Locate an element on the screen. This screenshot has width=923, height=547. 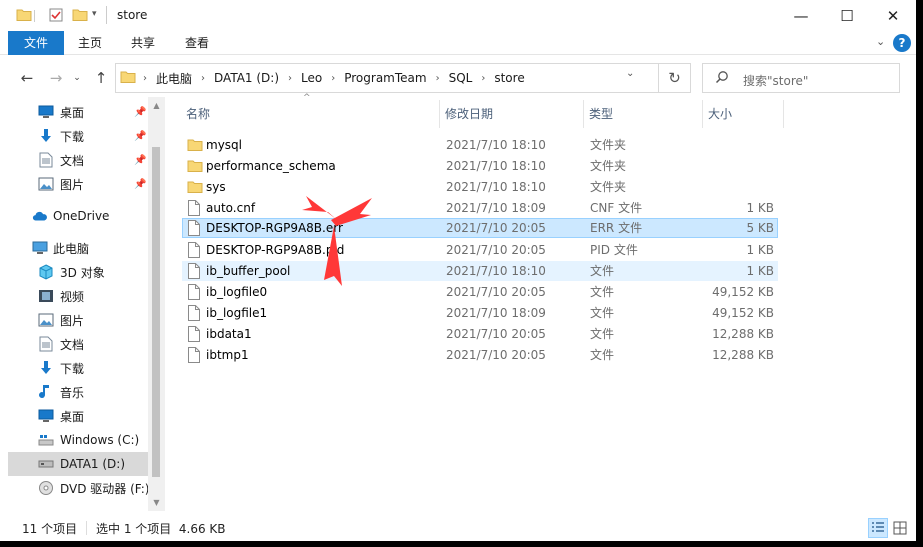
file-row-performance-schema: performance_schema 2021/7/10 18:10 文件夹 is located at coordinates (480, 166).